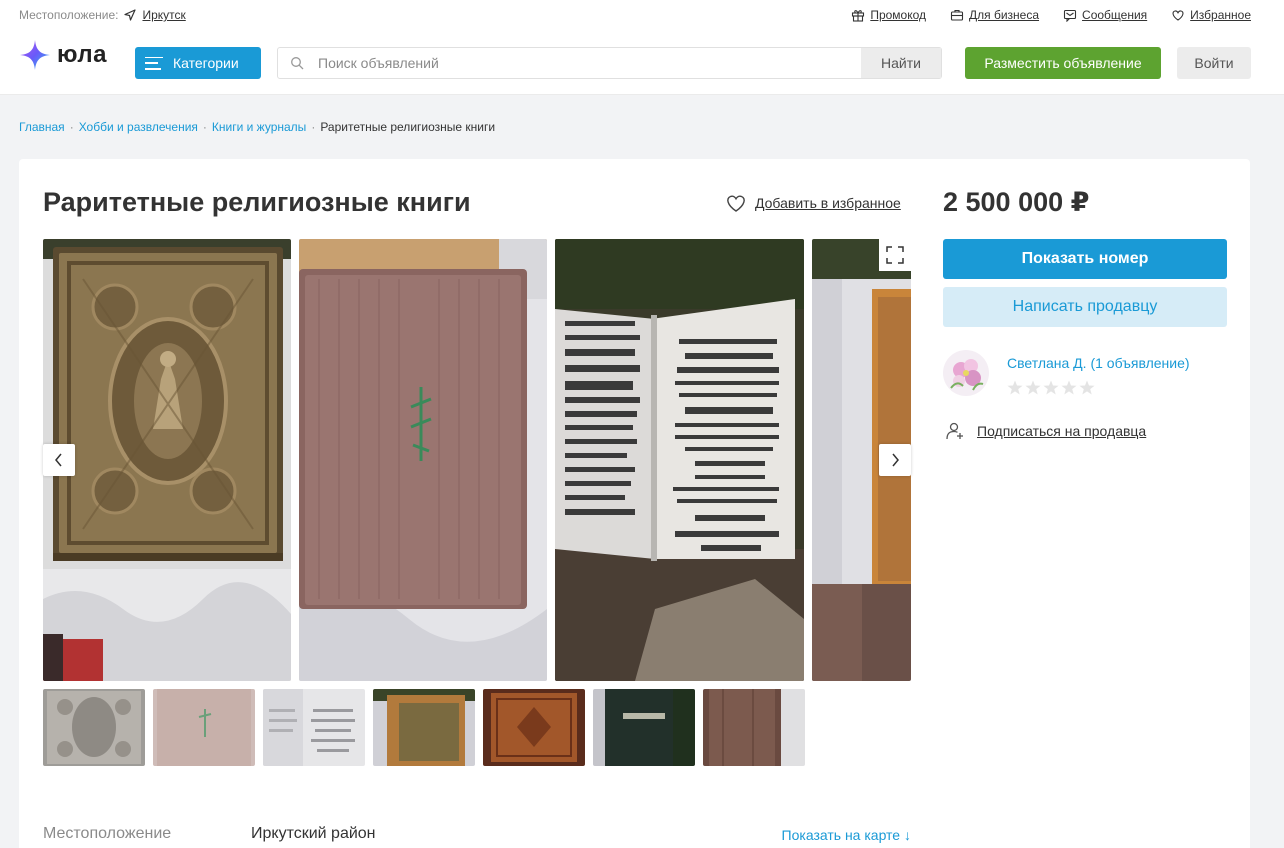 The width and height of the screenshot is (1284, 848). What do you see at coordinates (35, 55) in the screenshot?
I see `star-logo-icon` at bounding box center [35, 55].